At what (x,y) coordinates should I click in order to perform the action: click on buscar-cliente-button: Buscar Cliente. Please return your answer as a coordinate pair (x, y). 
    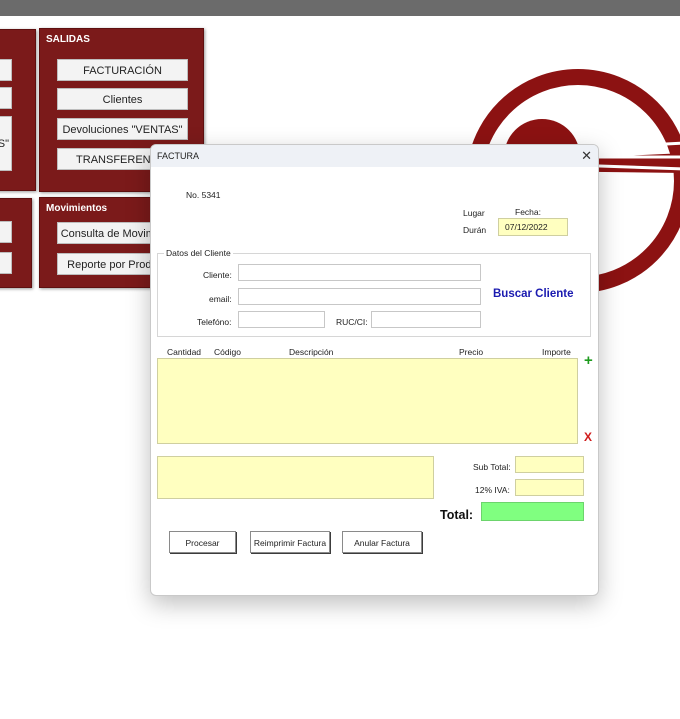
    Looking at the image, I should click on (533, 294).